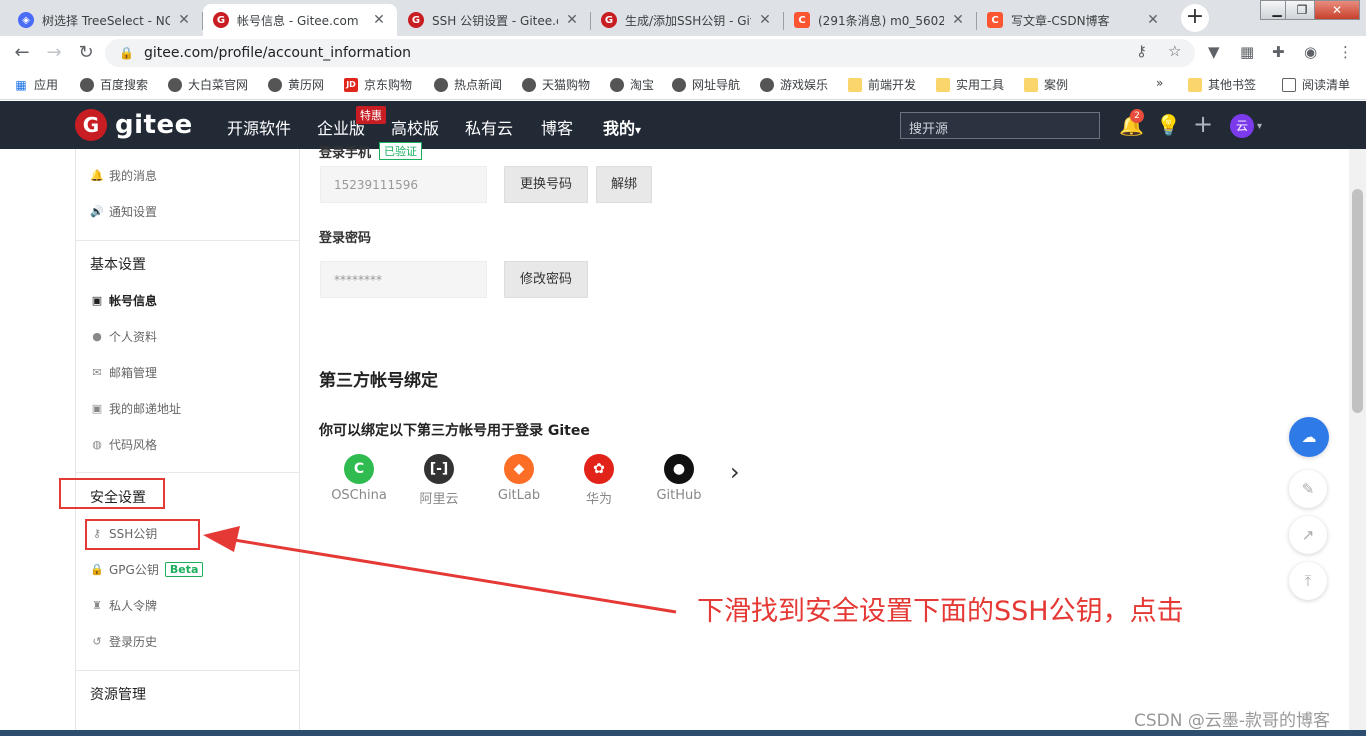  What do you see at coordinates (489, 127) in the screenshot?
I see `nav-private-cloud: 私有云` at bounding box center [489, 127].